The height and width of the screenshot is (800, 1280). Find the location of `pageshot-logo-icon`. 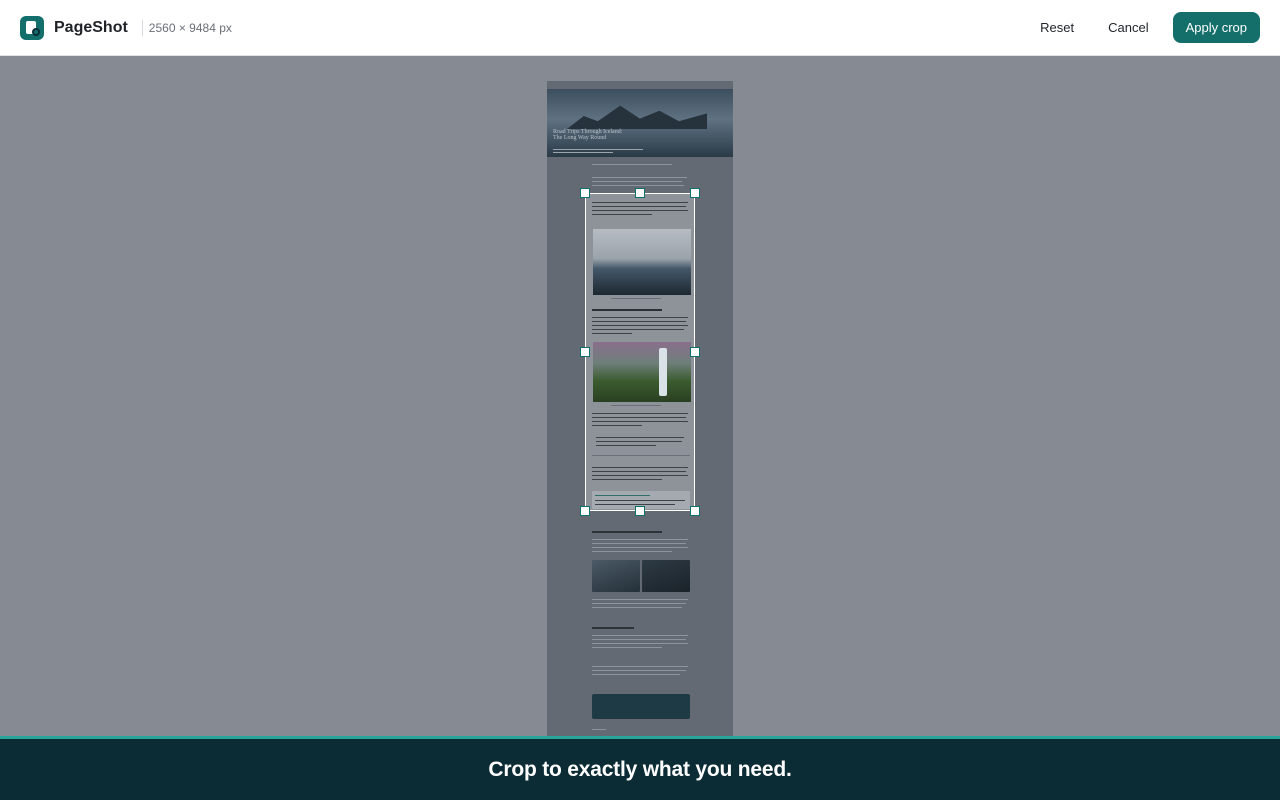

pageshot-logo-icon is located at coordinates (32, 27).